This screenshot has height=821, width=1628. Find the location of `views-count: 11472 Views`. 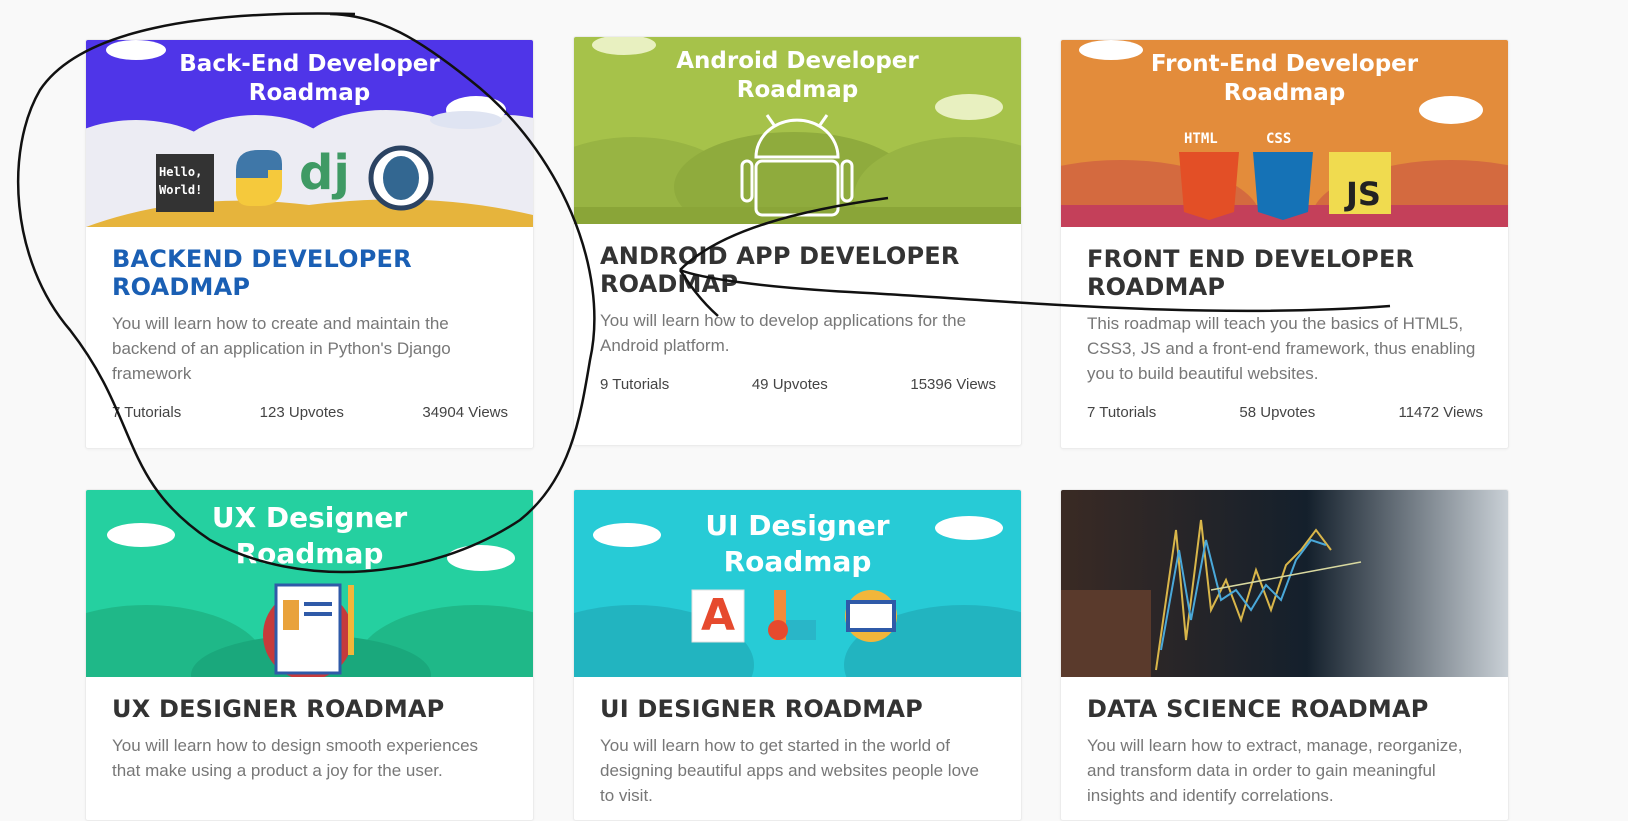

views-count: 11472 Views is located at coordinates (1440, 412).